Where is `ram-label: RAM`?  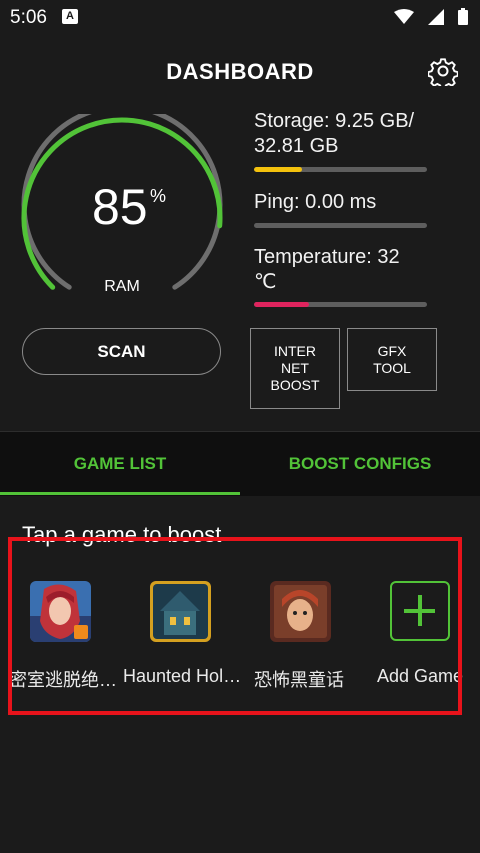 ram-label: RAM is located at coordinates (122, 286).